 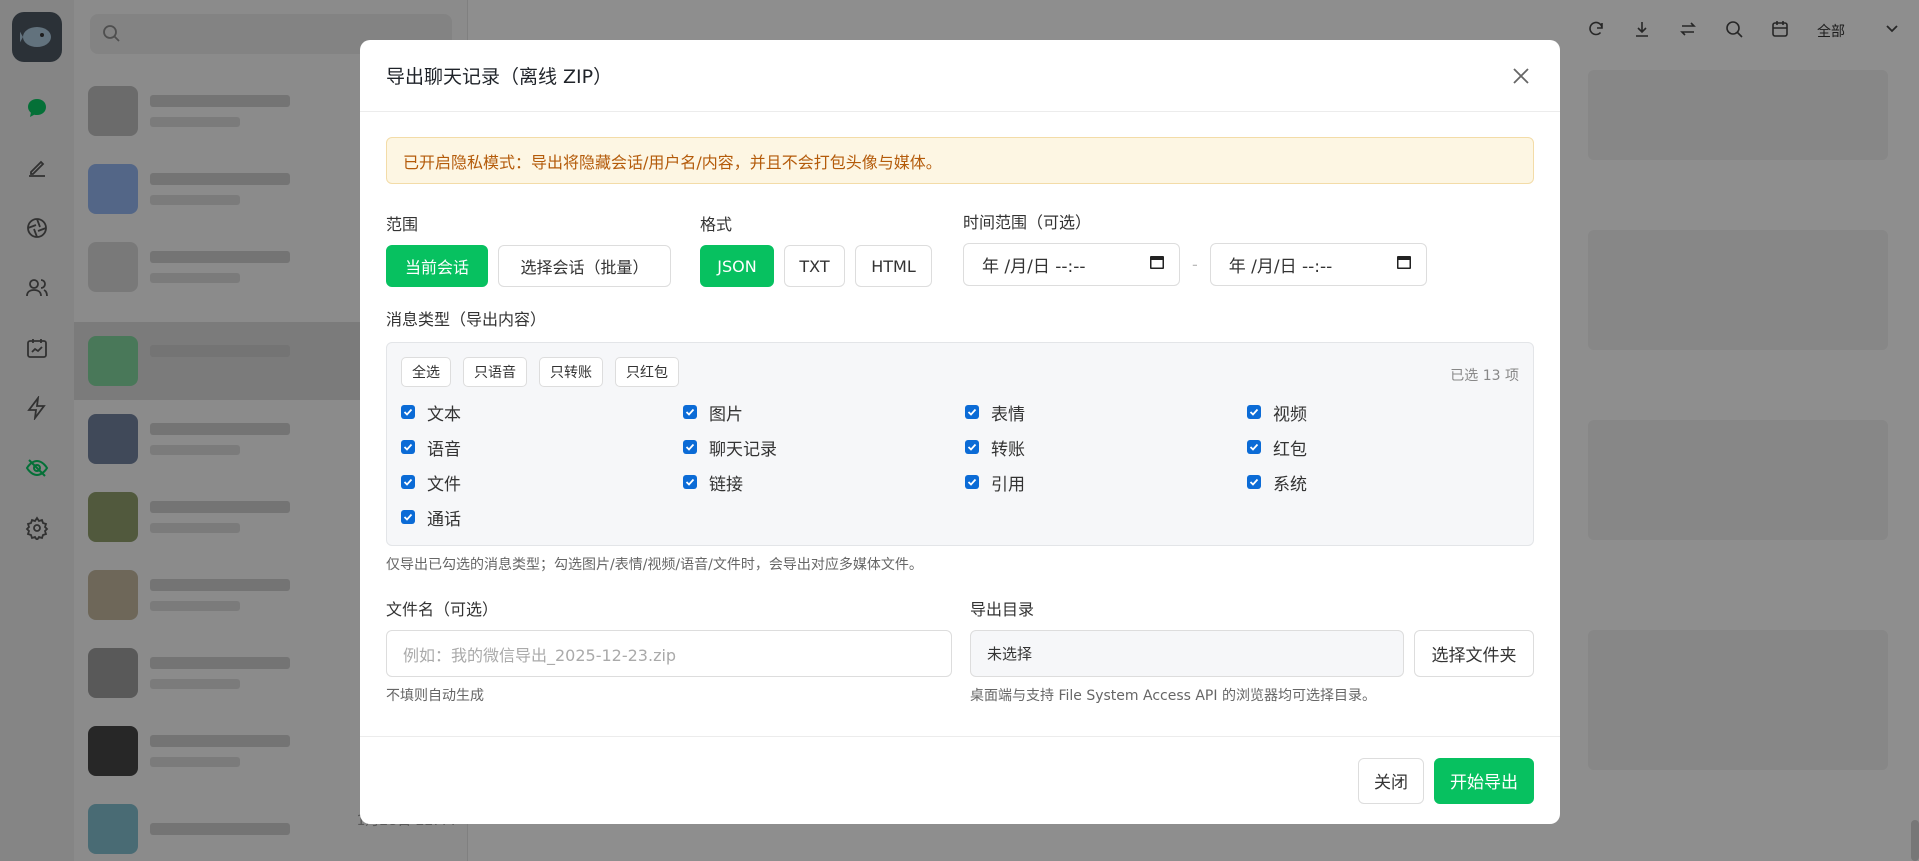 I want to click on end-datetime-input: 年 /月/日 --:--, so click(x=1318, y=264).